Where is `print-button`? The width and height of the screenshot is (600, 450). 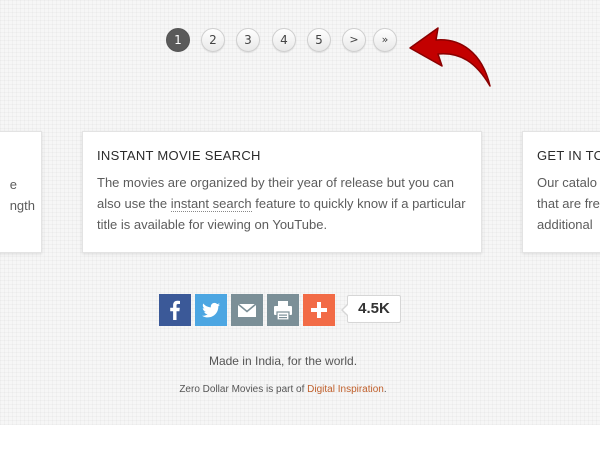
print-button is located at coordinates (283, 310).